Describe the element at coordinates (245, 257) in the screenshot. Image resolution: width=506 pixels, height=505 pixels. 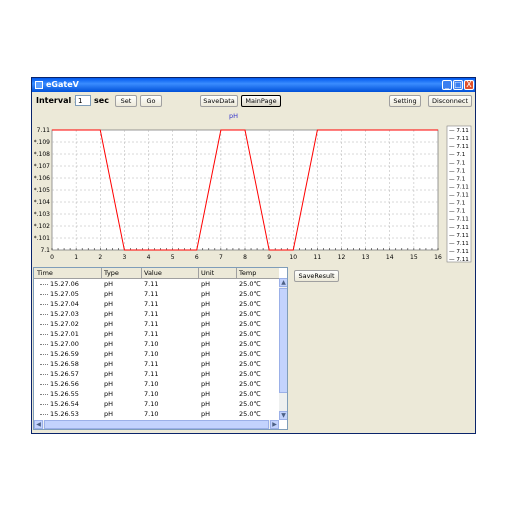
I see `x-tick-label: 8` at that location.